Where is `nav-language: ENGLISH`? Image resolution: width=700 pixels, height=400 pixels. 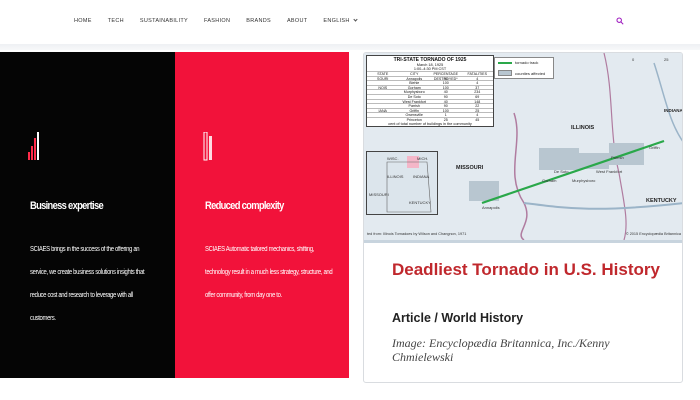
nav-language: ENGLISH is located at coordinates (340, 20).